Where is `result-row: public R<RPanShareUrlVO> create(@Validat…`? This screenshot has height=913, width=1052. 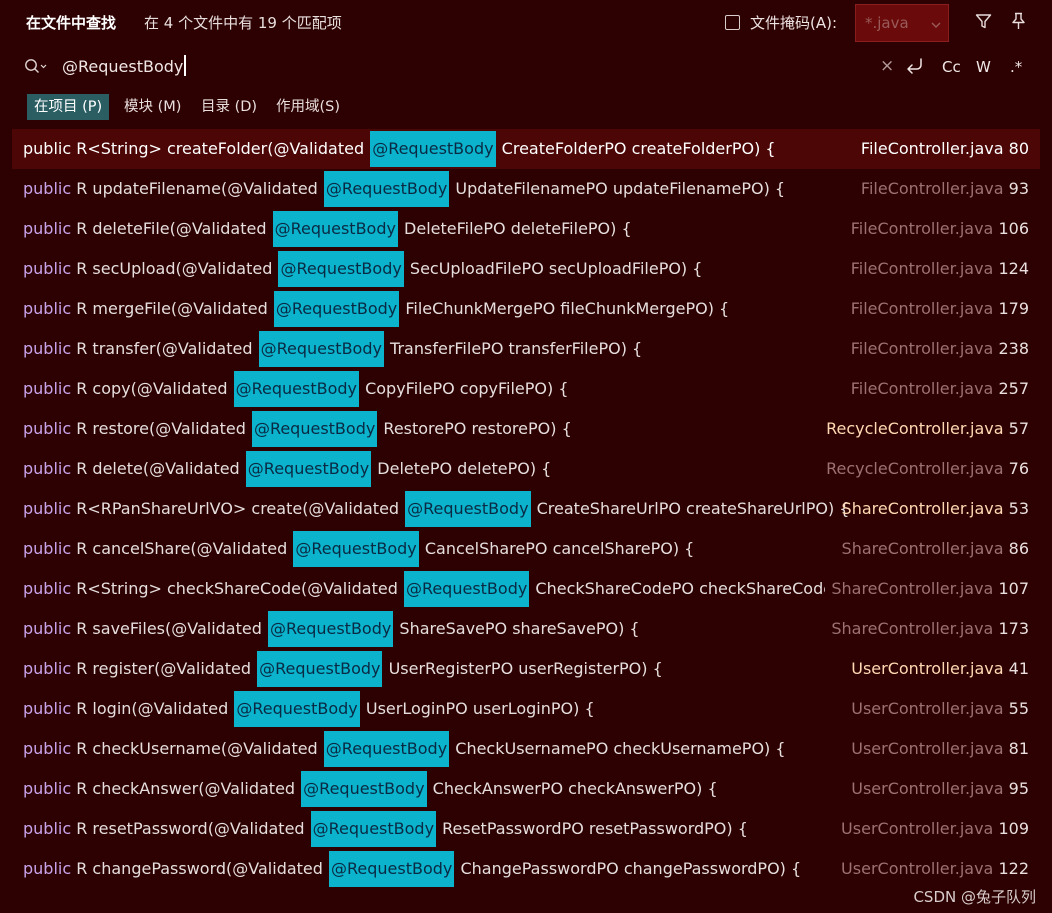
result-row: public R<RPanShareUrlVO> create(@Validat… is located at coordinates (526, 509).